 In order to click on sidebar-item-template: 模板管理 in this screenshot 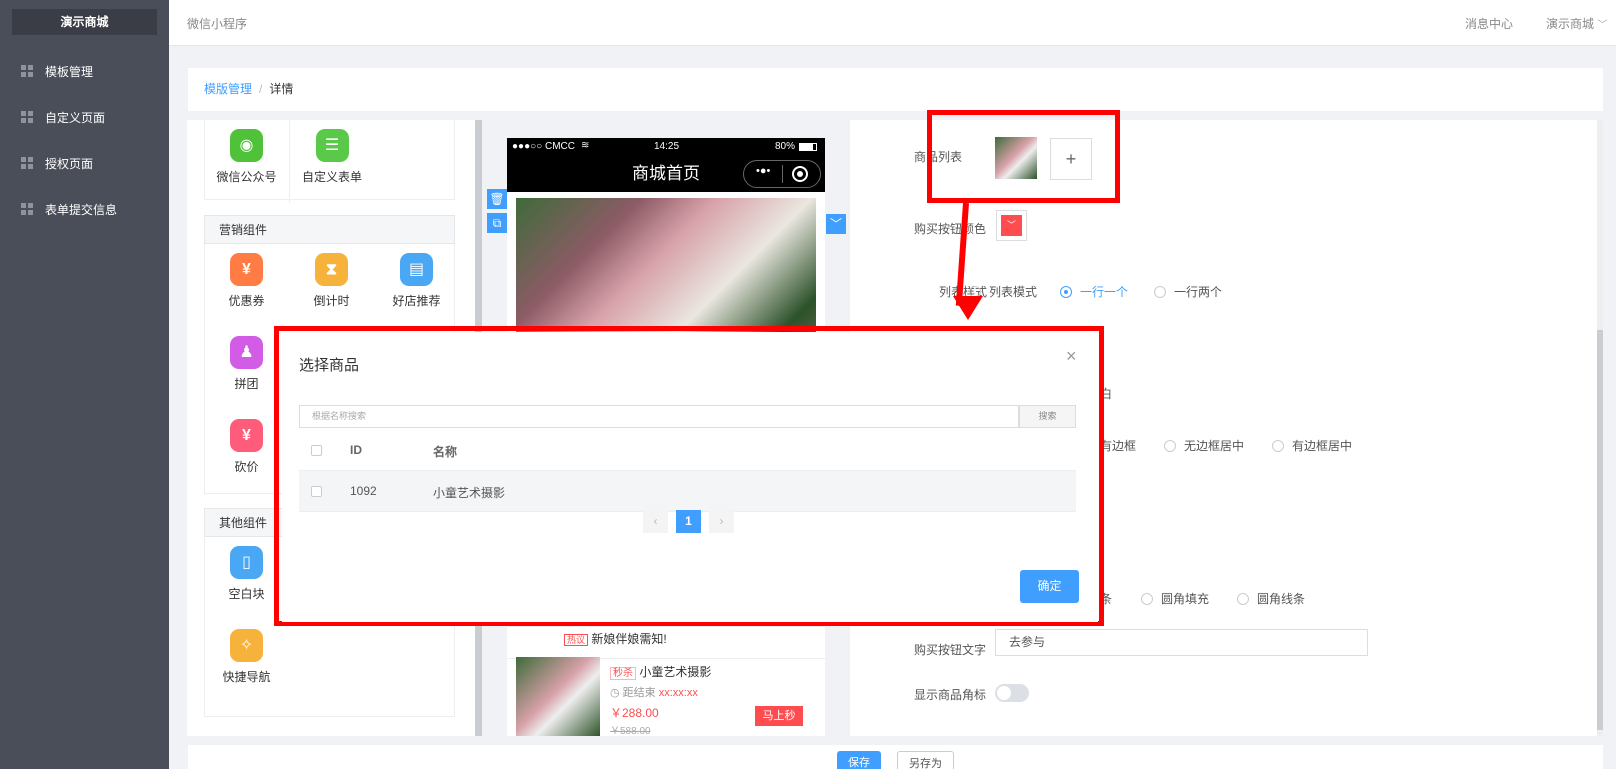, I will do `click(84, 71)`.